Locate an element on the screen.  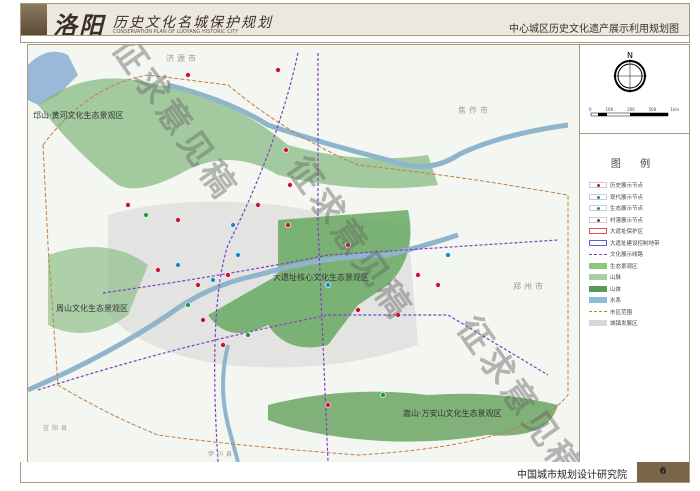
legend-item: 生态展示节点 is located at coordinates (616, 208).